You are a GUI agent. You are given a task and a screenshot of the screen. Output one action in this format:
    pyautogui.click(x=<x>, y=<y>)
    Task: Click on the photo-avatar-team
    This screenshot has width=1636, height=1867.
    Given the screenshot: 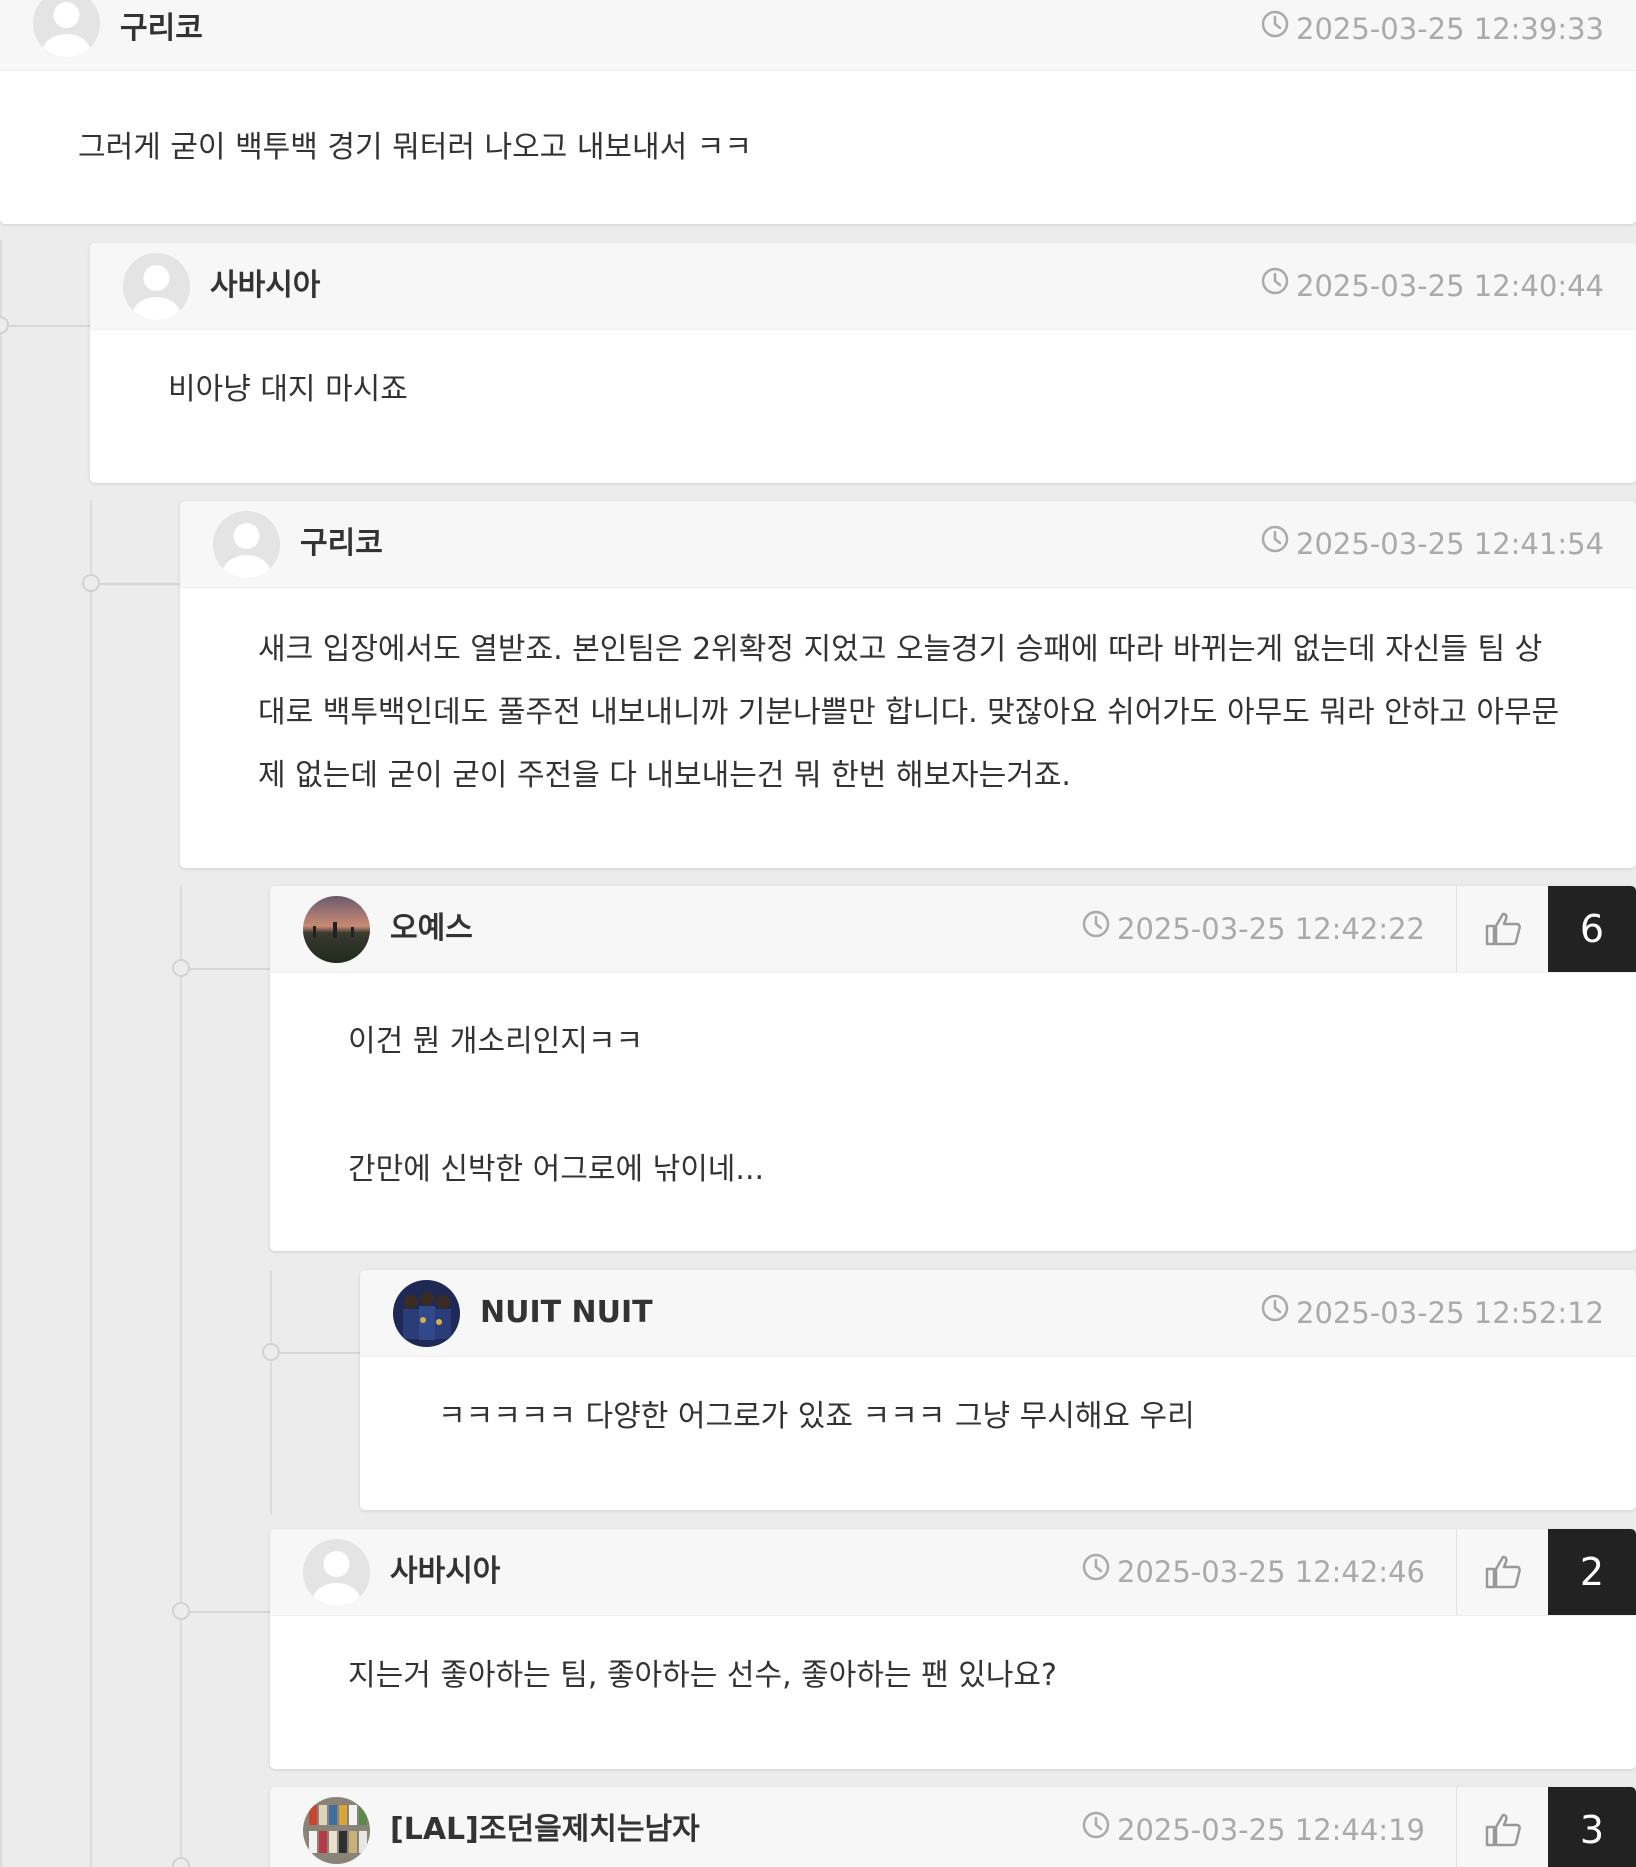 What is the action you would take?
    pyautogui.click(x=426, y=1313)
    